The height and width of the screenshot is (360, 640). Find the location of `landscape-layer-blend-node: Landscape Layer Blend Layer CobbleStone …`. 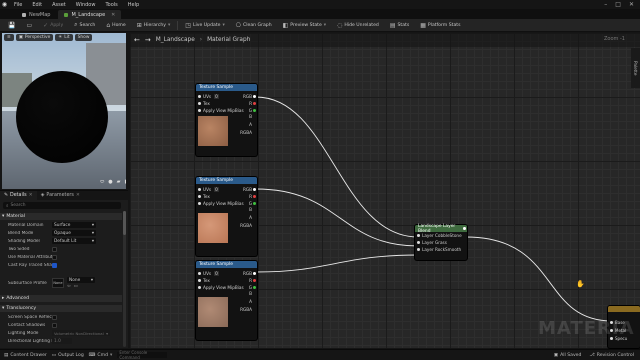

landscape-layer-blend-node: Landscape Layer Blend Layer CobbleStone … is located at coordinates (441, 242).